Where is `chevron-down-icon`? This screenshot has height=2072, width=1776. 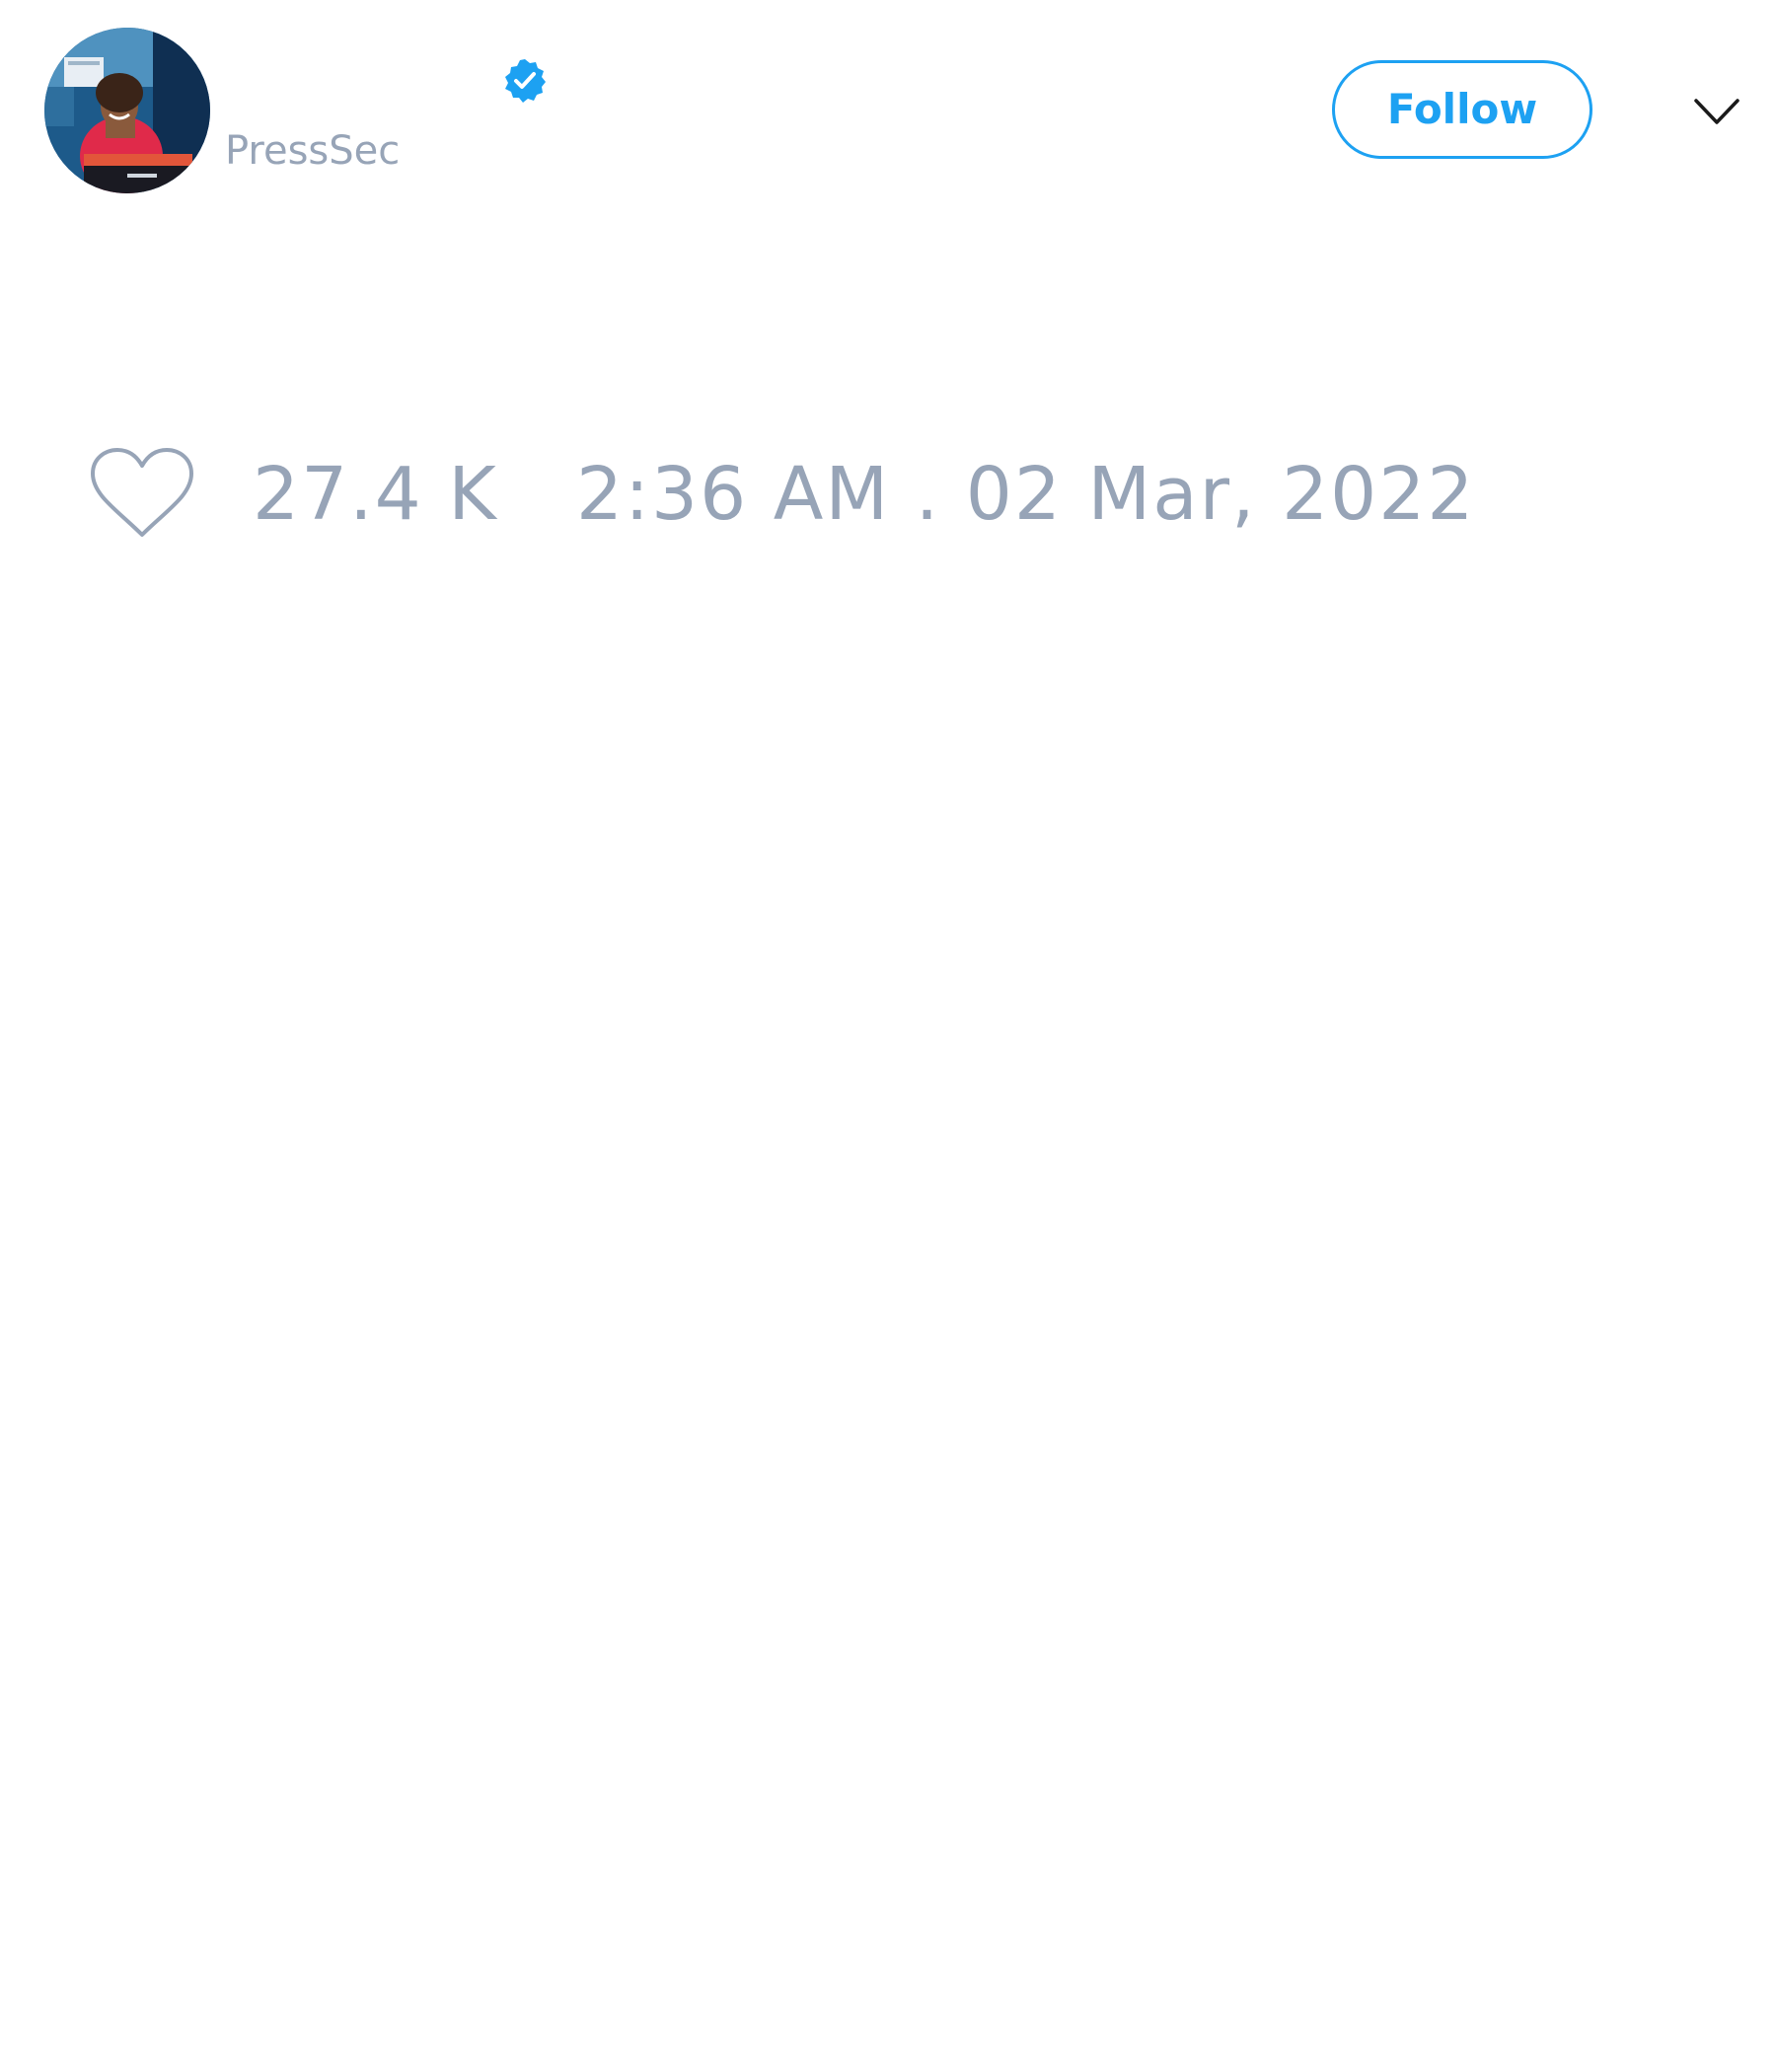
chevron-down-icon is located at coordinates (1717, 111).